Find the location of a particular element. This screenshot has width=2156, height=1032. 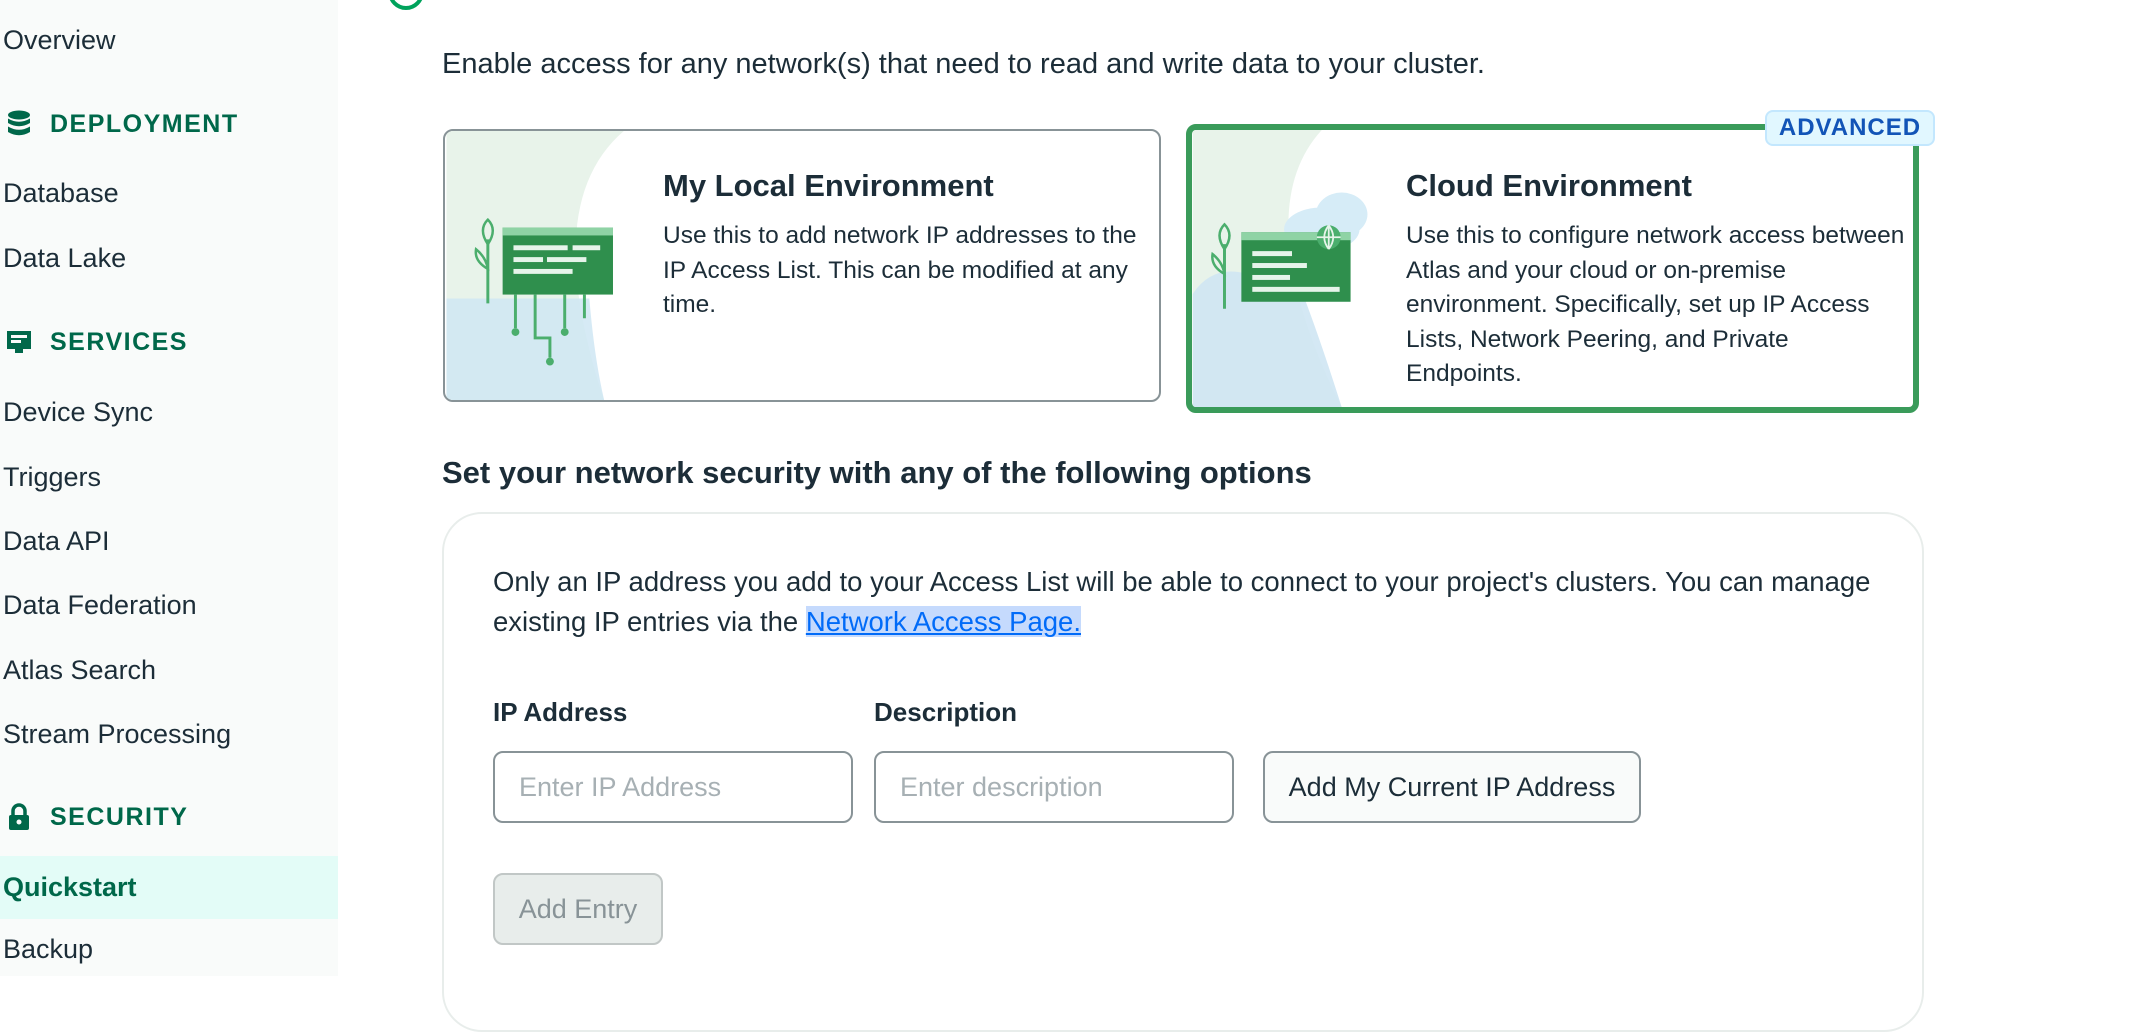

ip-address-input is located at coordinates (673, 787).